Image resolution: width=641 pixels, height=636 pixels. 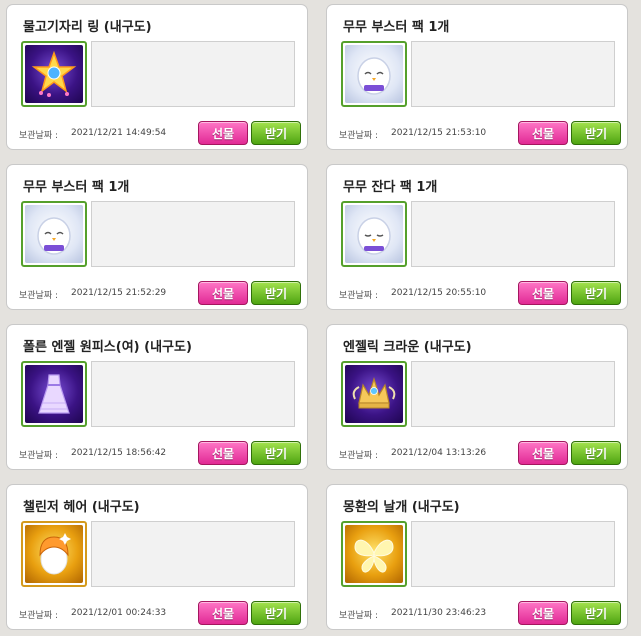 What do you see at coordinates (107, 347) in the screenshot?
I see `item-title: 폴른 엔젤 원피스(여) (내구도)` at bounding box center [107, 347].